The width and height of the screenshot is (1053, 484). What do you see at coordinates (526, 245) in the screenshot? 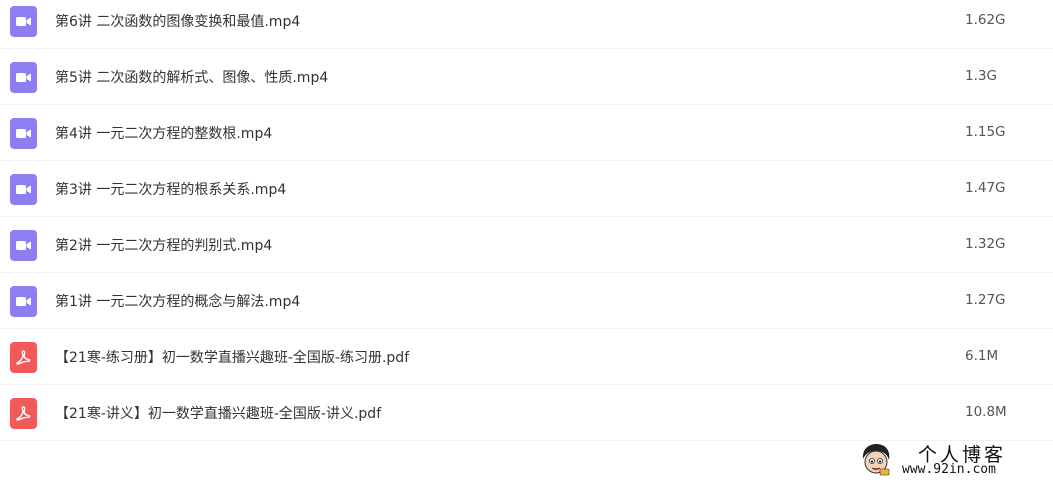
I see `file-row: 第2讲 一元二次方程的判别式.mp4 1.32G` at bounding box center [526, 245].